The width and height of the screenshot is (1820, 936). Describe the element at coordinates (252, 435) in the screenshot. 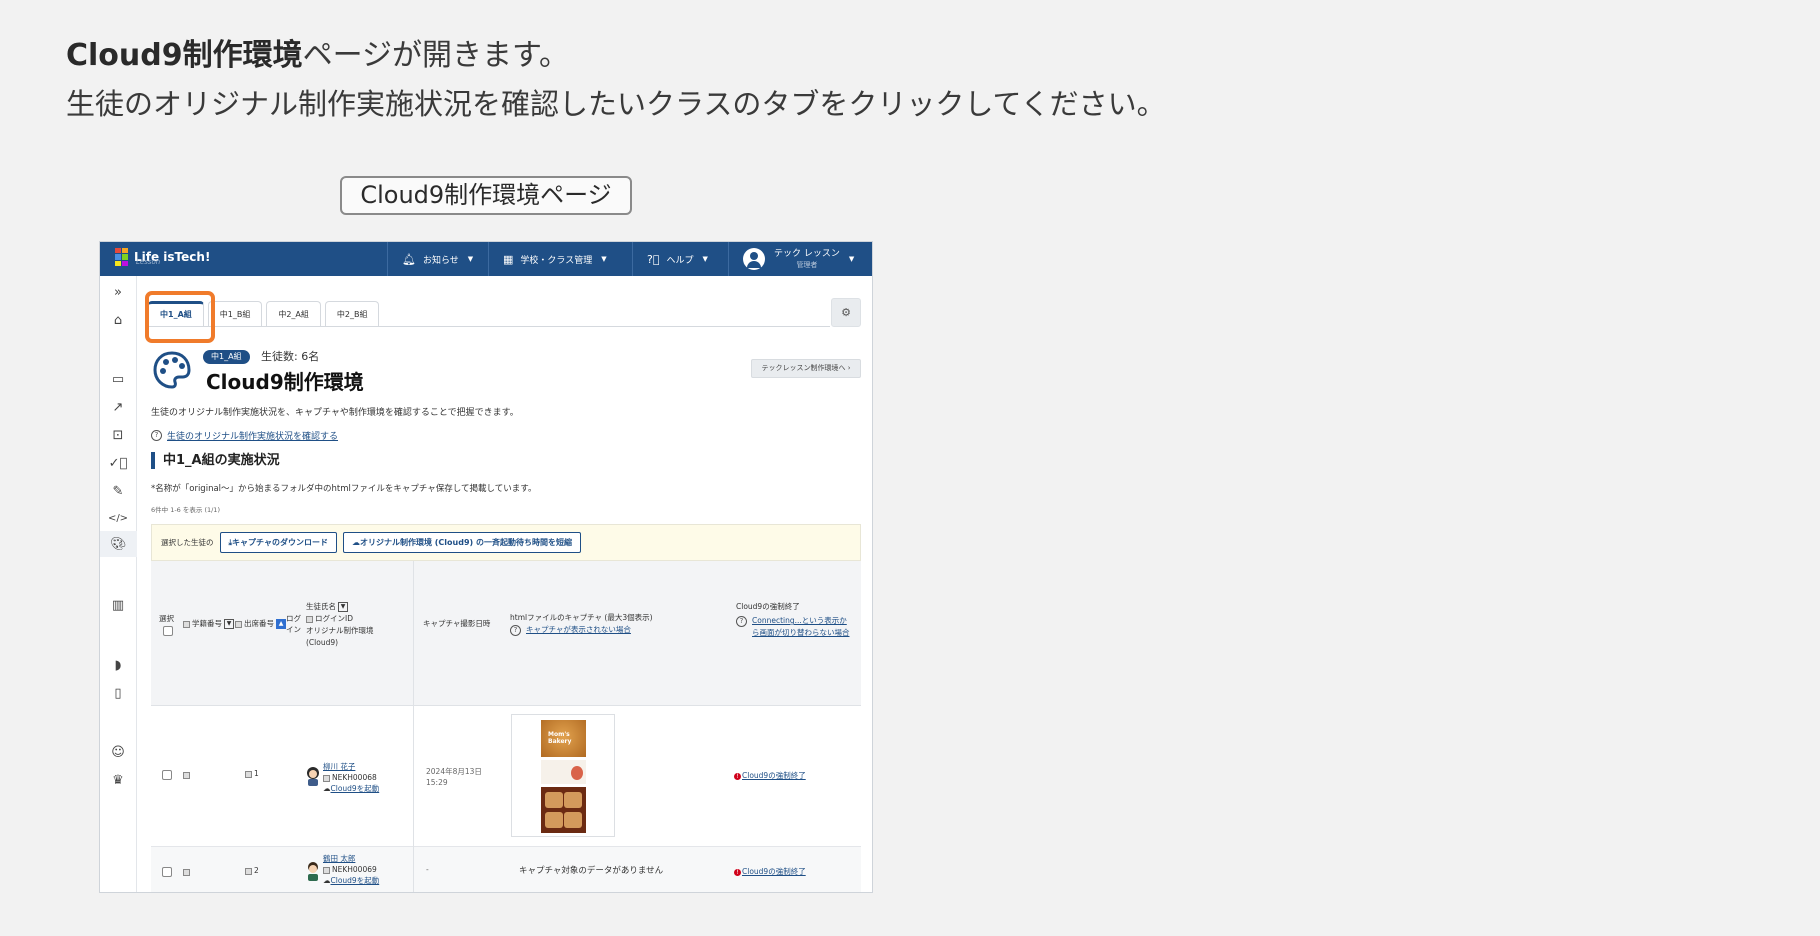

I see `help-link: 生徒のオリジナル制作実施状況を確認する` at that location.